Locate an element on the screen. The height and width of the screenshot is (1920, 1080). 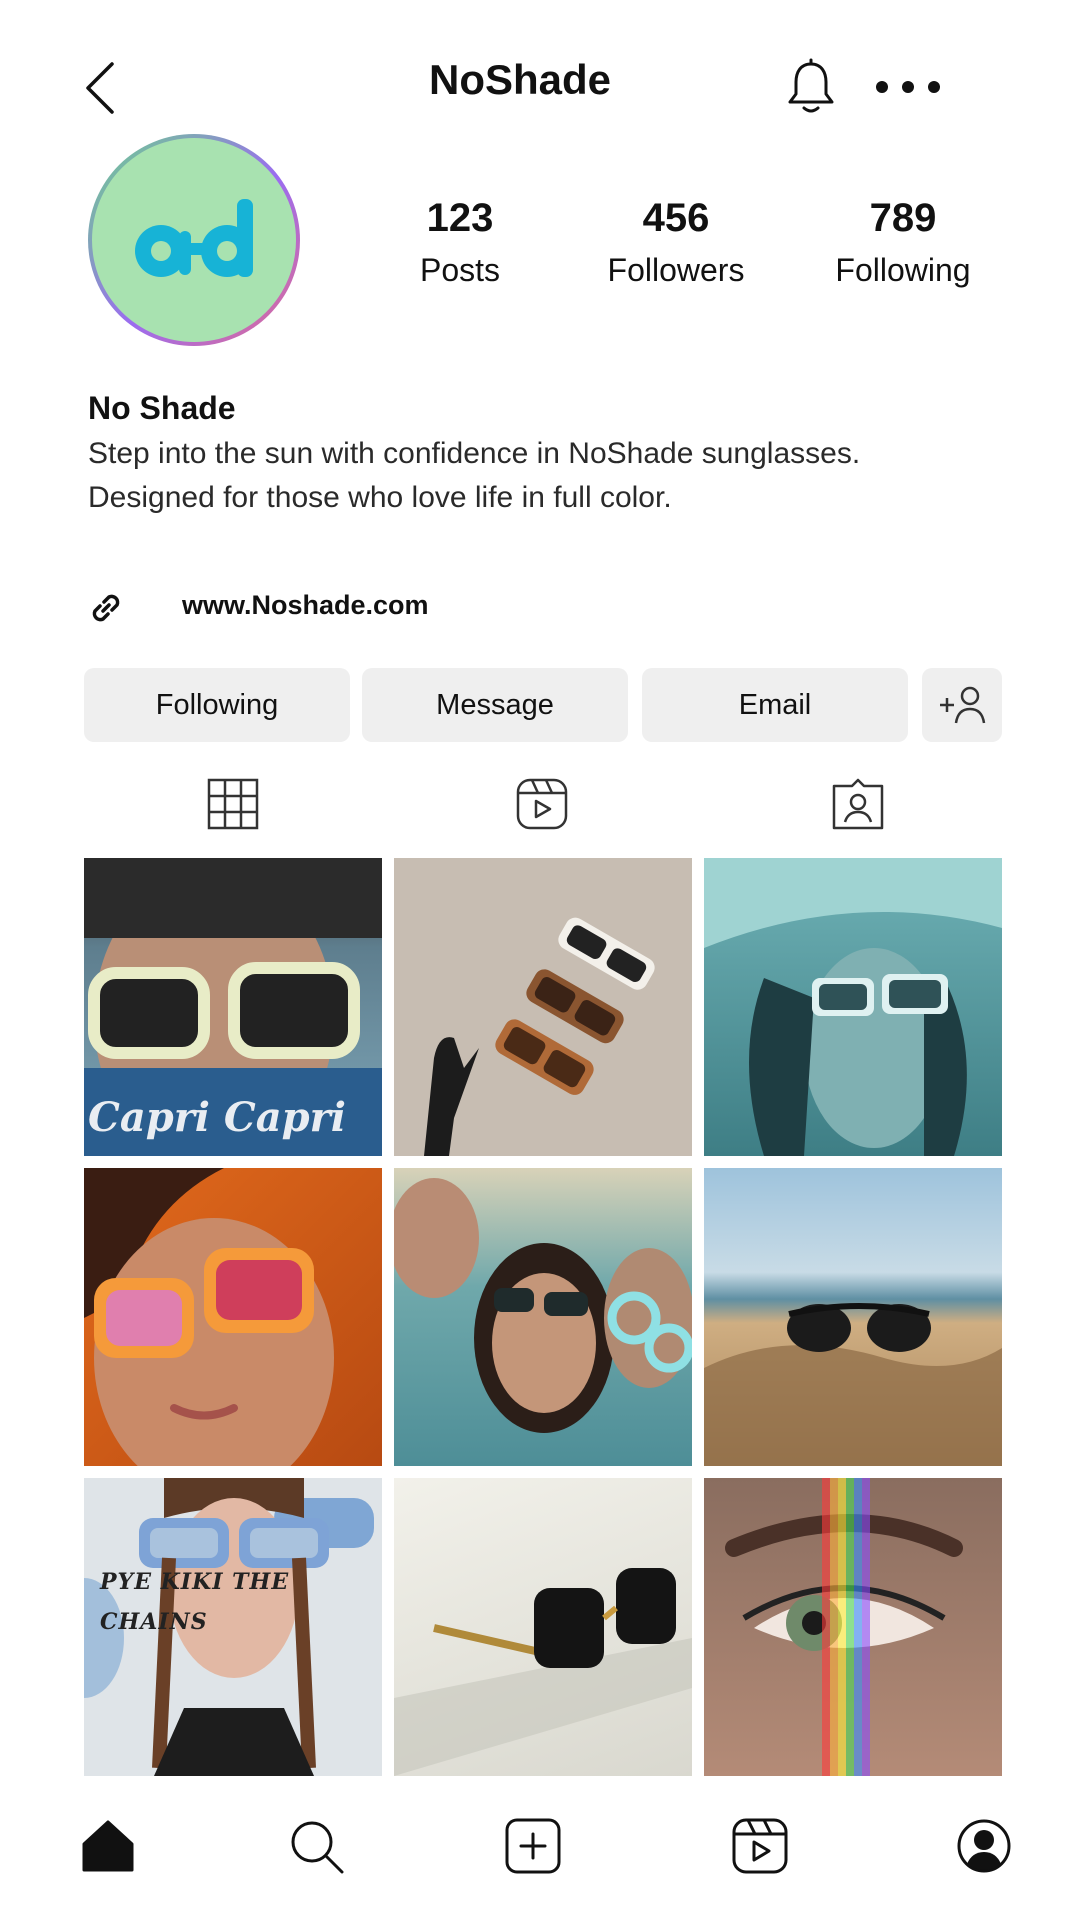
link-icon is located at coordinates (106, 608).